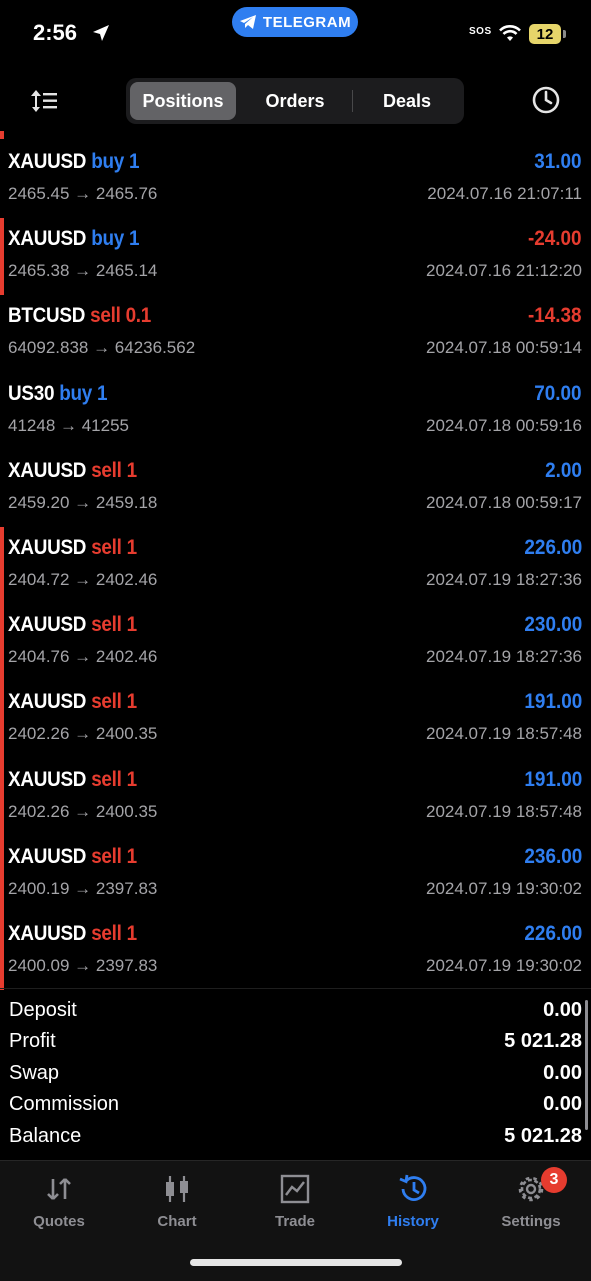 This screenshot has height=1281, width=591. What do you see at coordinates (504, 811) in the screenshot?
I see `deal-time: 2024.07.19 18:57:48` at bounding box center [504, 811].